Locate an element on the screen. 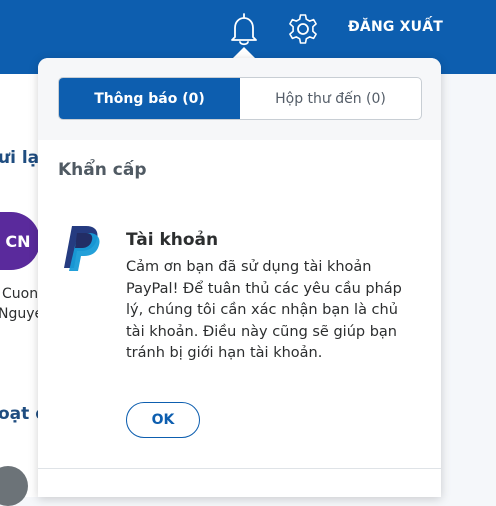  gear-icon is located at coordinates (303, 29).